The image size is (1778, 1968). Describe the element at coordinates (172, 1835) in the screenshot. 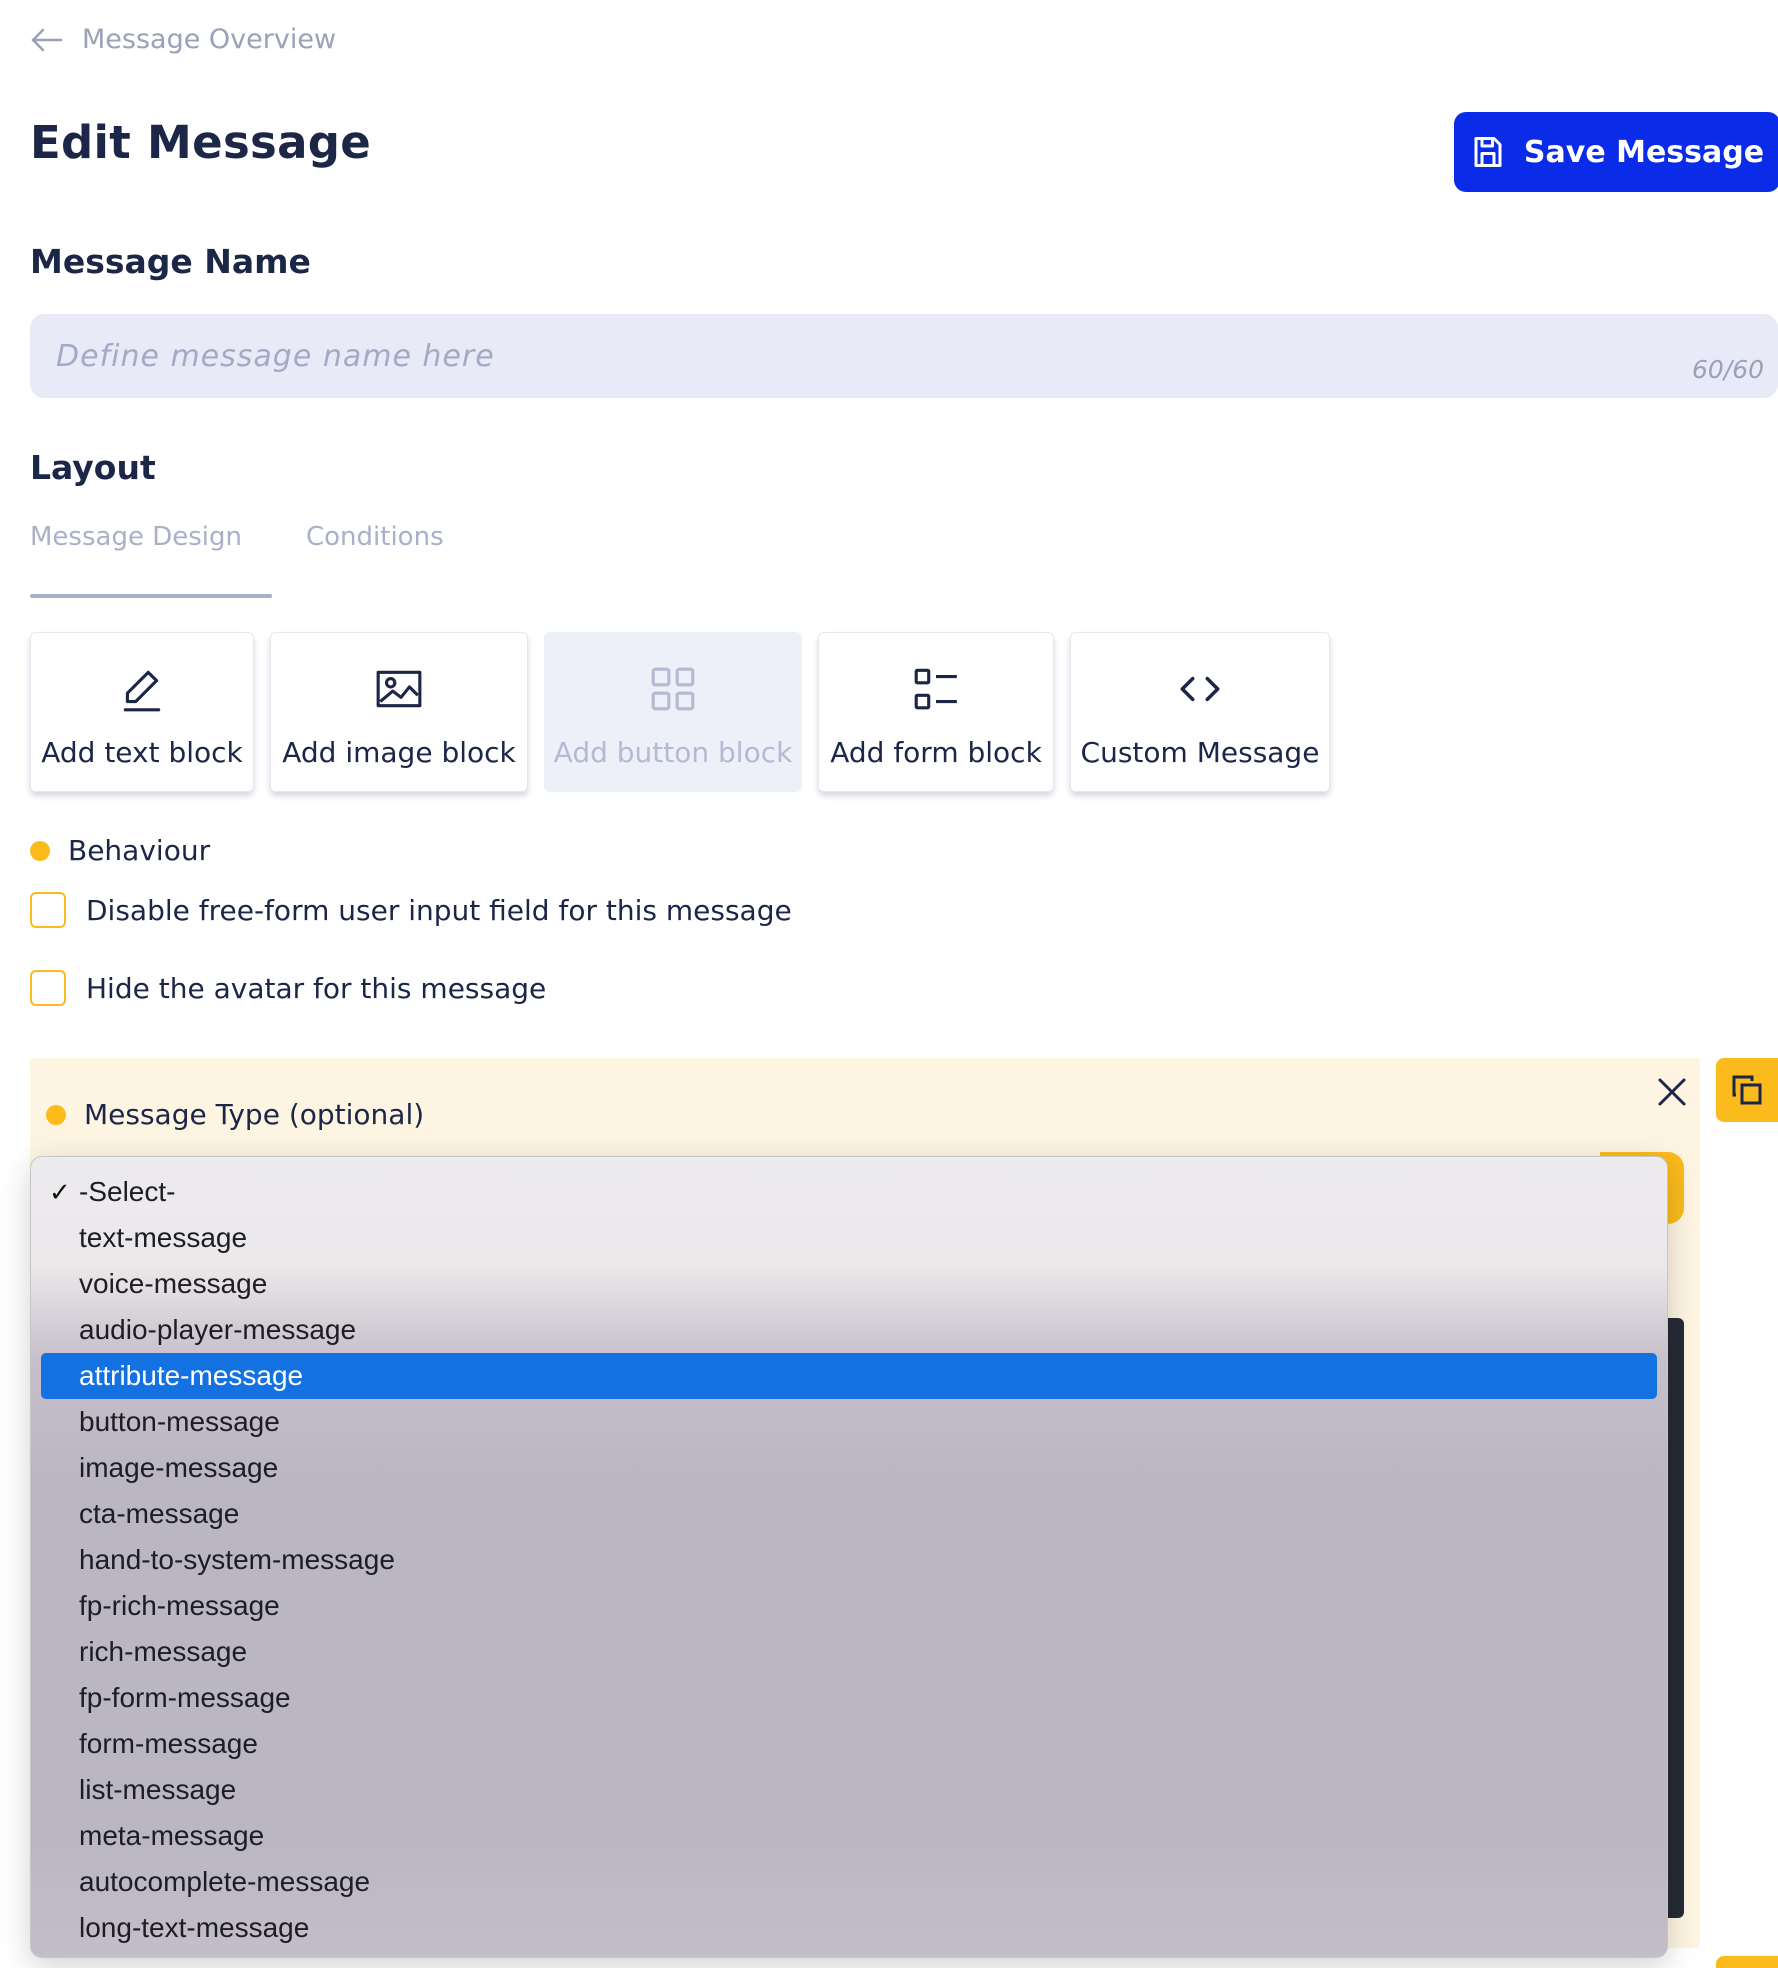

I see `dropdown-option-label: meta-message` at that location.